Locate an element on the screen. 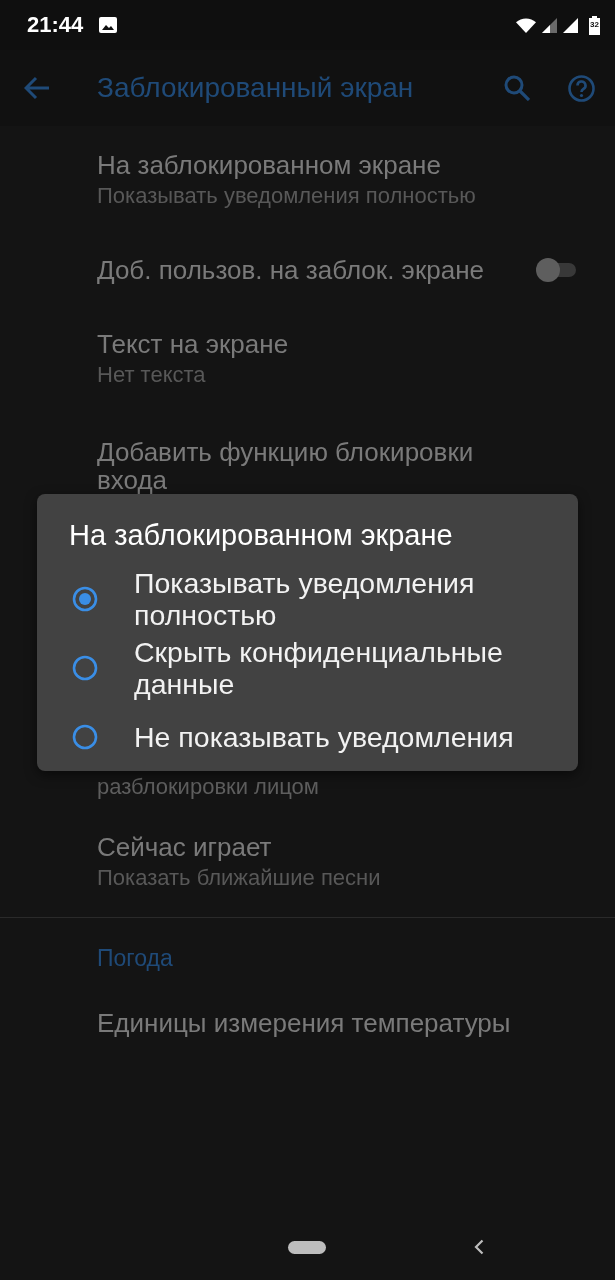 This screenshot has width=615, height=1280. clock-time: 21:44 is located at coordinates (55, 25).